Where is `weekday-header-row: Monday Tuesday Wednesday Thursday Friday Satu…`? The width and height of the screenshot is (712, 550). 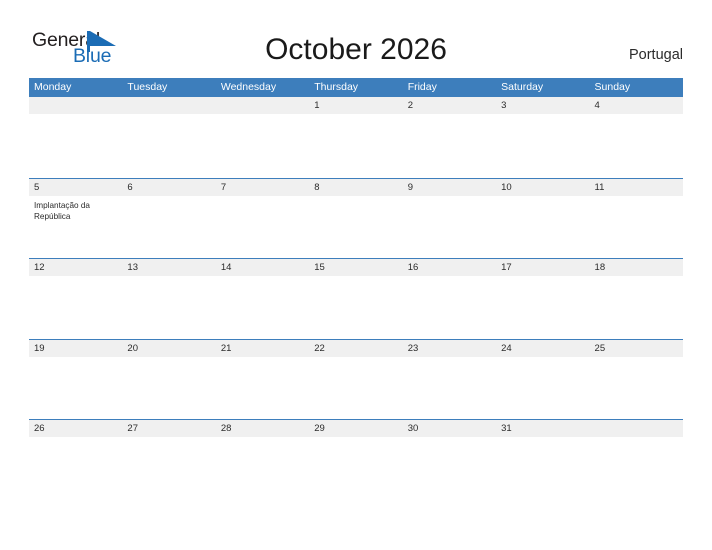 weekday-header-row: Monday Tuesday Wednesday Thursday Friday Satu… is located at coordinates (356, 87).